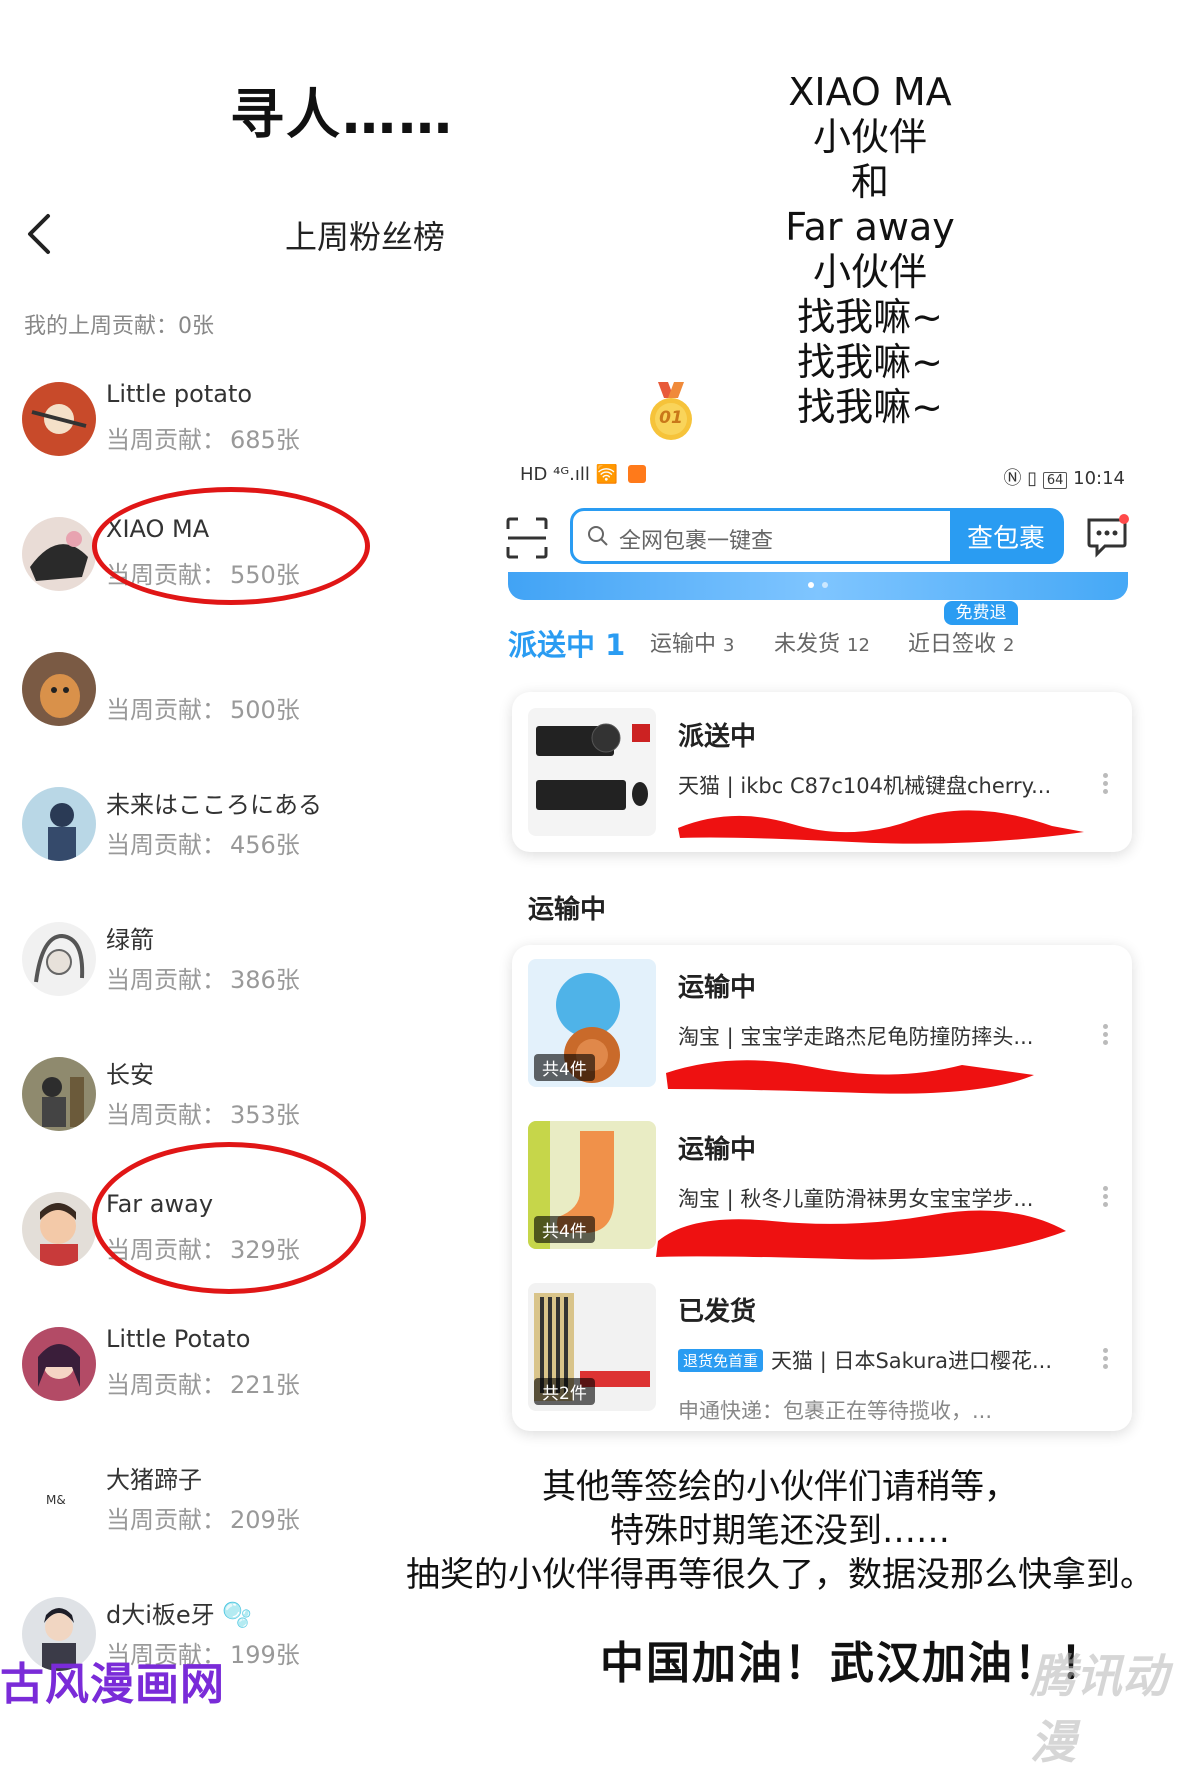 Image resolution: width=1200 pixels, height=1772 pixels. What do you see at coordinates (1055, 480) in the screenshot?
I see `battery-icon: 64` at bounding box center [1055, 480].